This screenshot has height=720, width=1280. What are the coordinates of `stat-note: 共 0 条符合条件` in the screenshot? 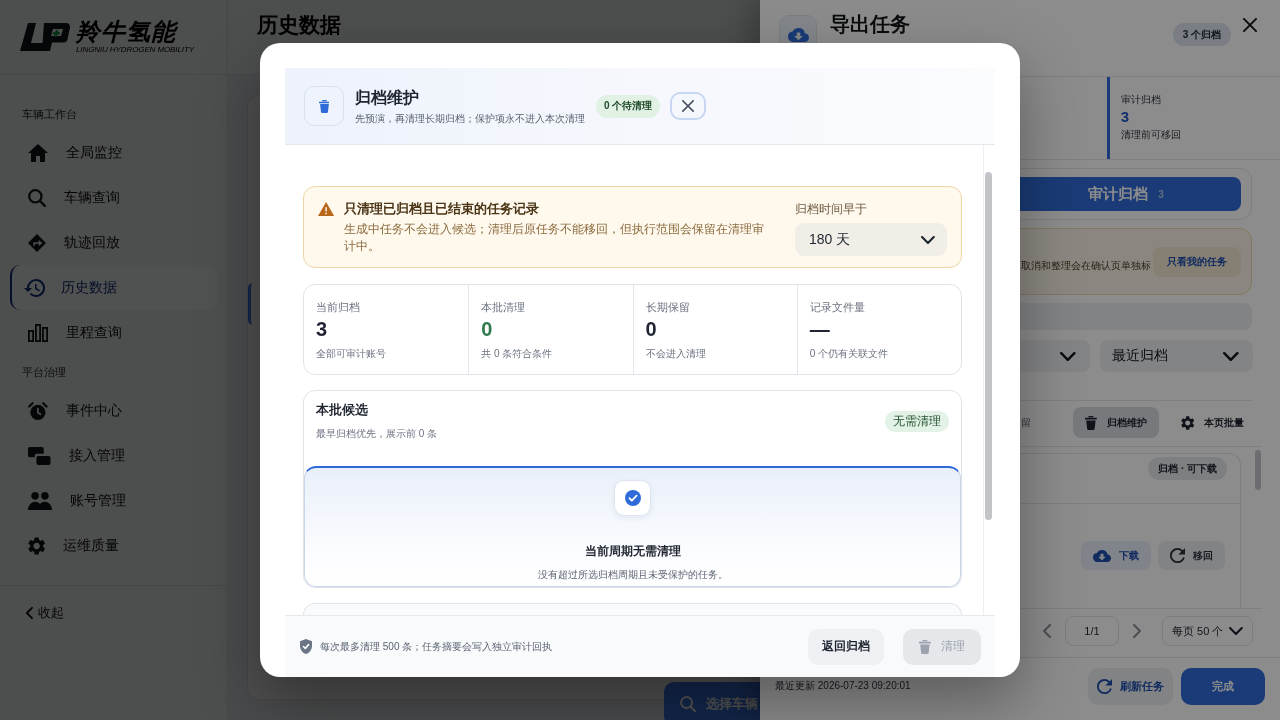 It's located at (517, 353).